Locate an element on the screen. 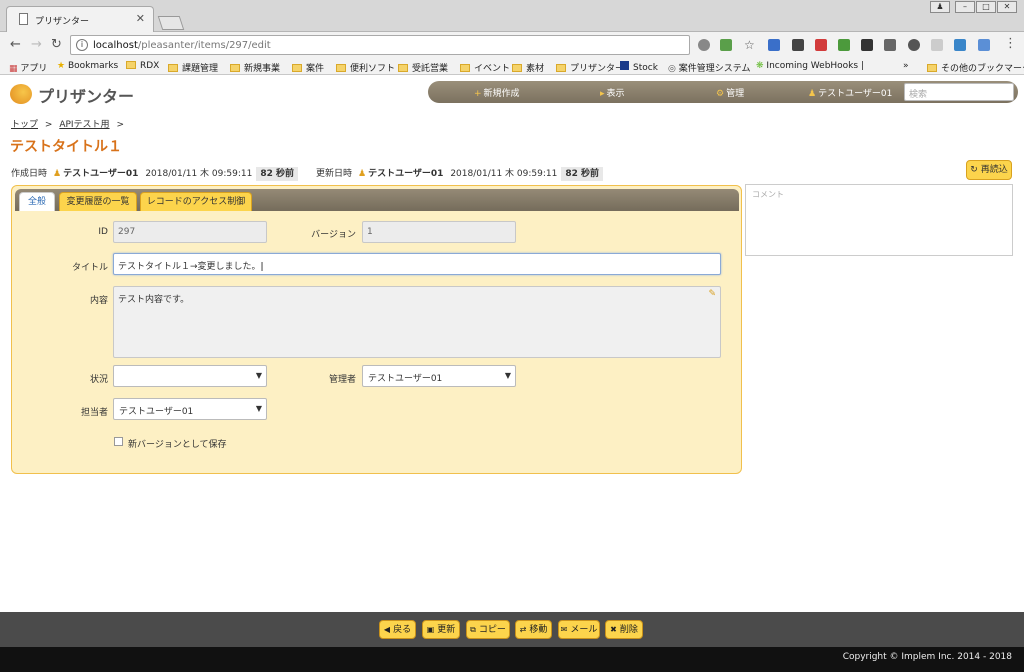 The image size is (1024, 672). update-button: ▣ 更新 is located at coordinates (441, 629).